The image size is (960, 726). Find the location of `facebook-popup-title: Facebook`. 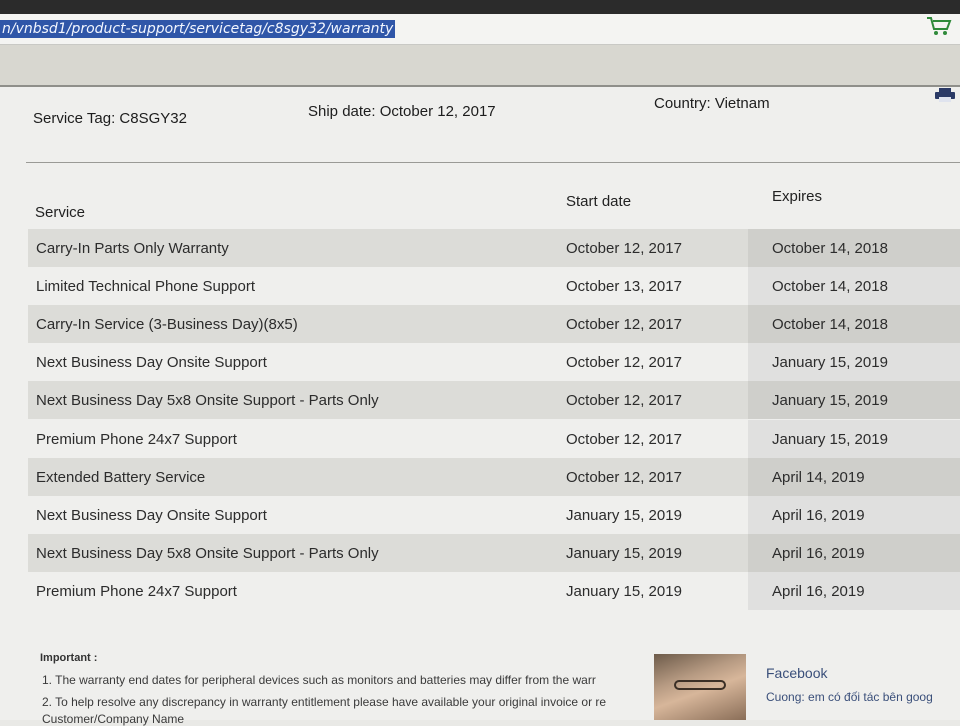

facebook-popup-title: Facebook is located at coordinates (796, 673).